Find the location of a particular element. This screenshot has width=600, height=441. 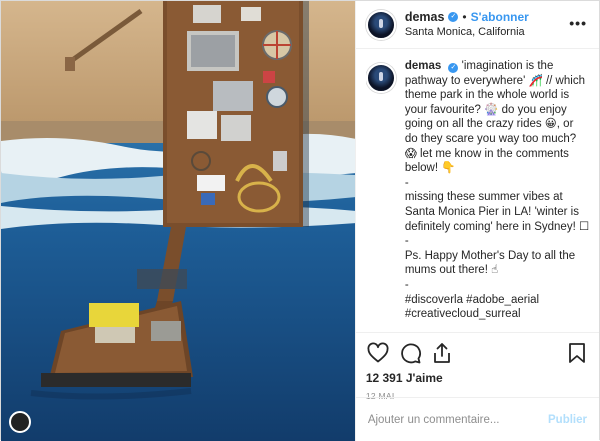

caption-line: demas ✓ 'imagination is the is located at coordinates (499, 66).